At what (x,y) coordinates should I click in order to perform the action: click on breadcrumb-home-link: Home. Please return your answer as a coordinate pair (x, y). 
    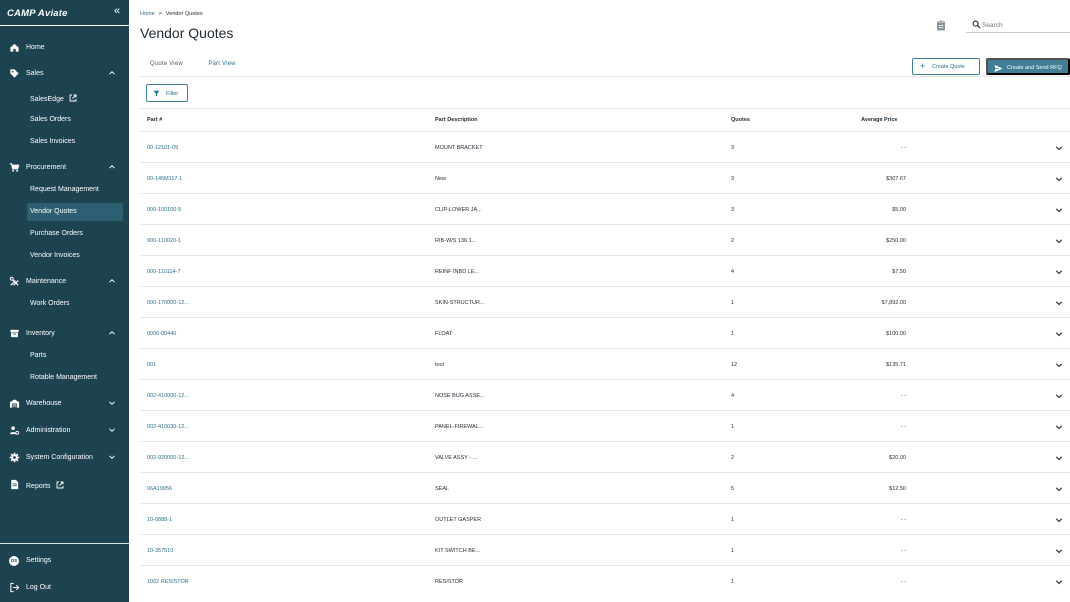
    Looking at the image, I should click on (147, 14).